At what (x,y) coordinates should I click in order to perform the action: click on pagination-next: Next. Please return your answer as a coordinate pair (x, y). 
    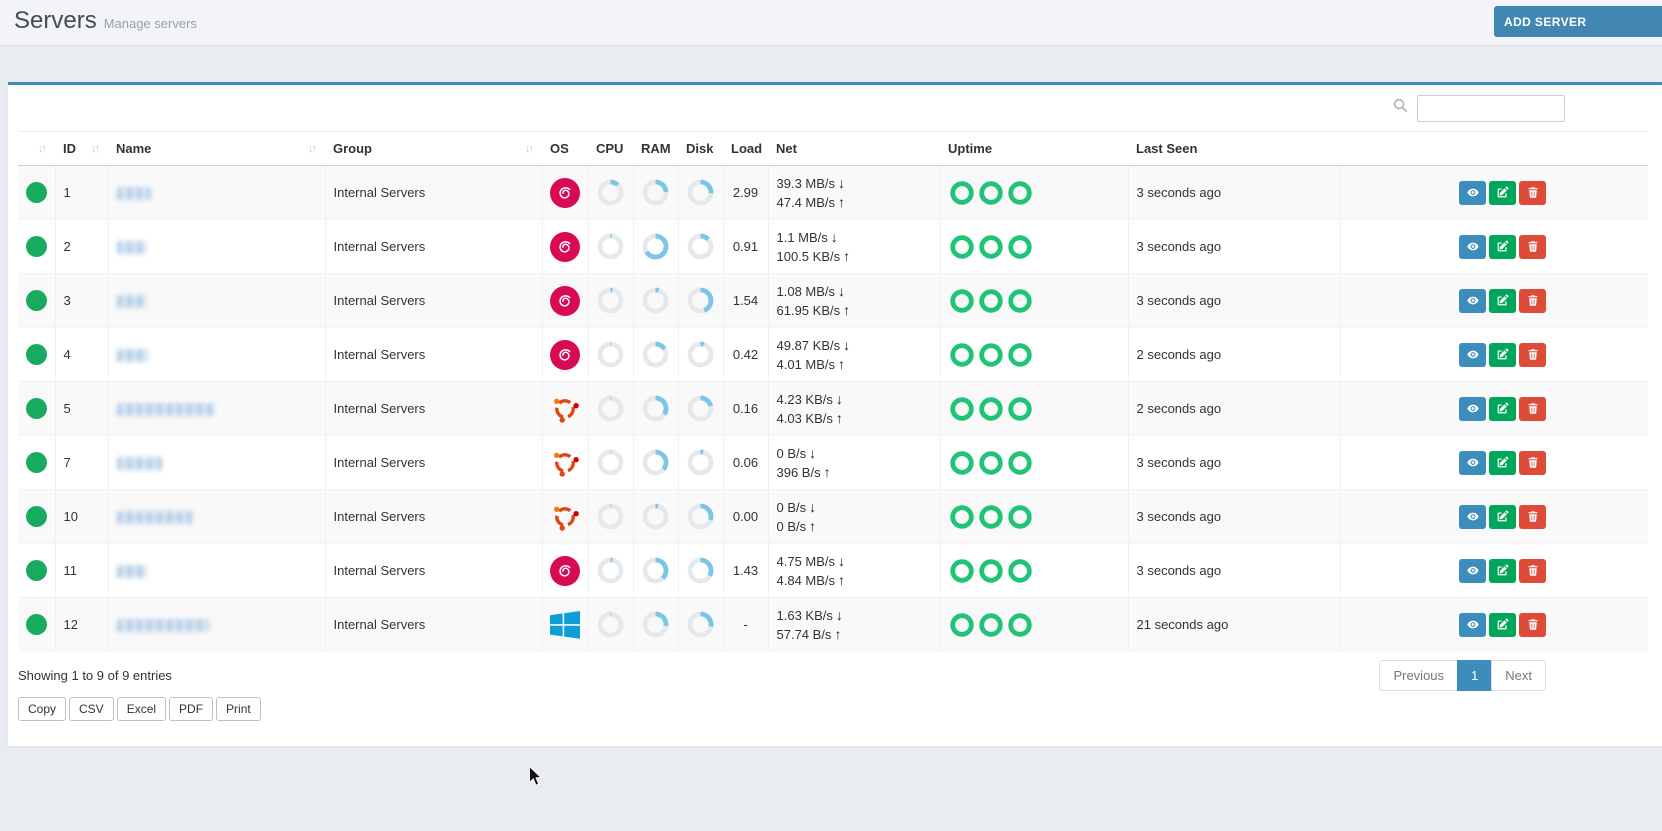
    Looking at the image, I should click on (1518, 675).